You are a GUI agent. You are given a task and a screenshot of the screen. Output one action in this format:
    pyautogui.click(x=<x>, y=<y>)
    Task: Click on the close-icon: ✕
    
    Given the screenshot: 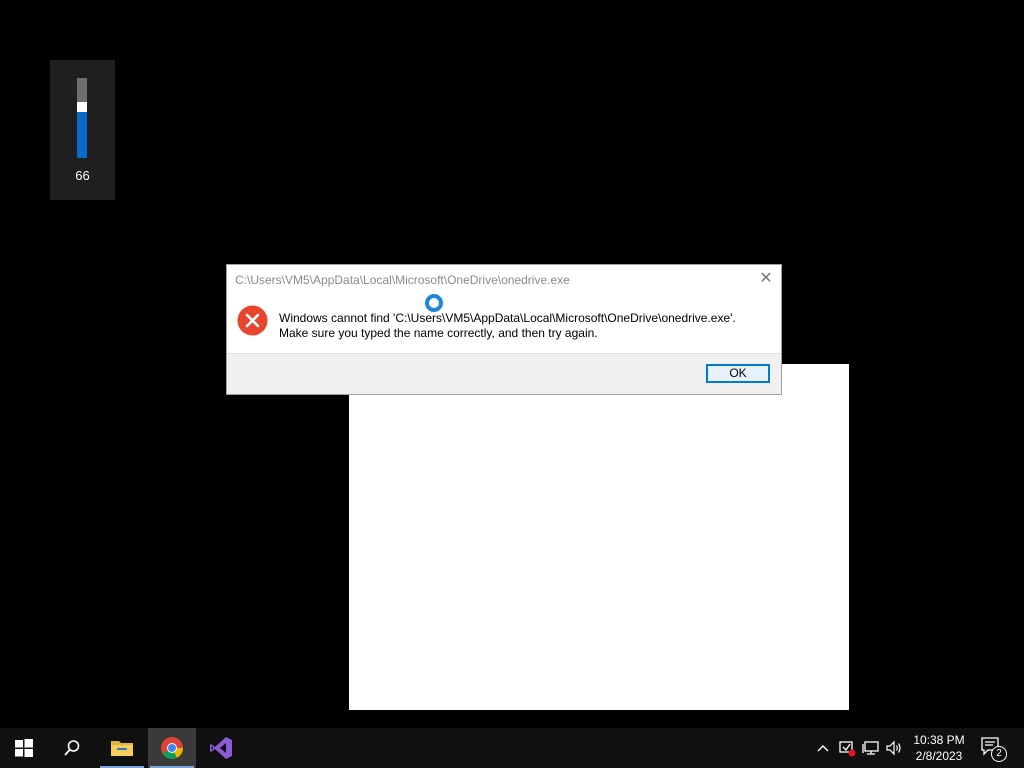 What is the action you would take?
    pyautogui.click(x=766, y=279)
    